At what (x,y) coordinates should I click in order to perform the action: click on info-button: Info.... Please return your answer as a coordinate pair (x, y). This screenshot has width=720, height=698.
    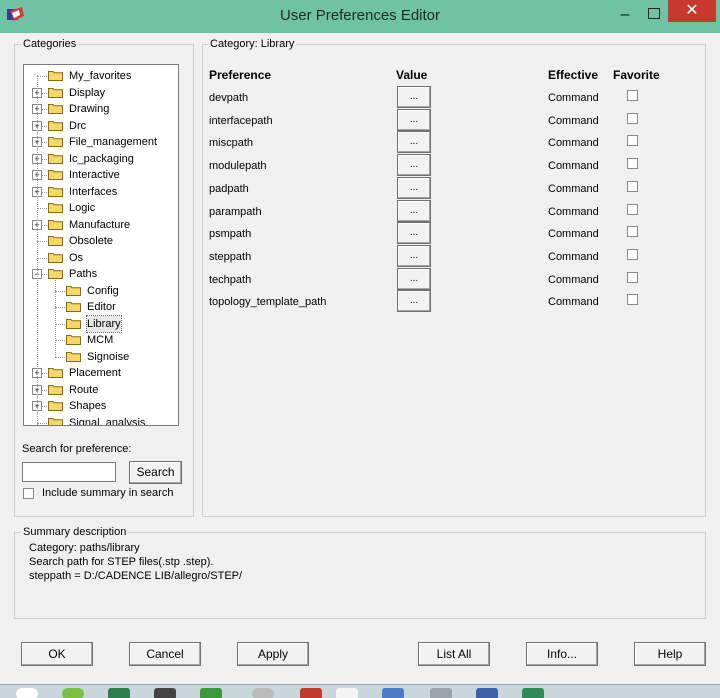
    Looking at the image, I should click on (562, 654).